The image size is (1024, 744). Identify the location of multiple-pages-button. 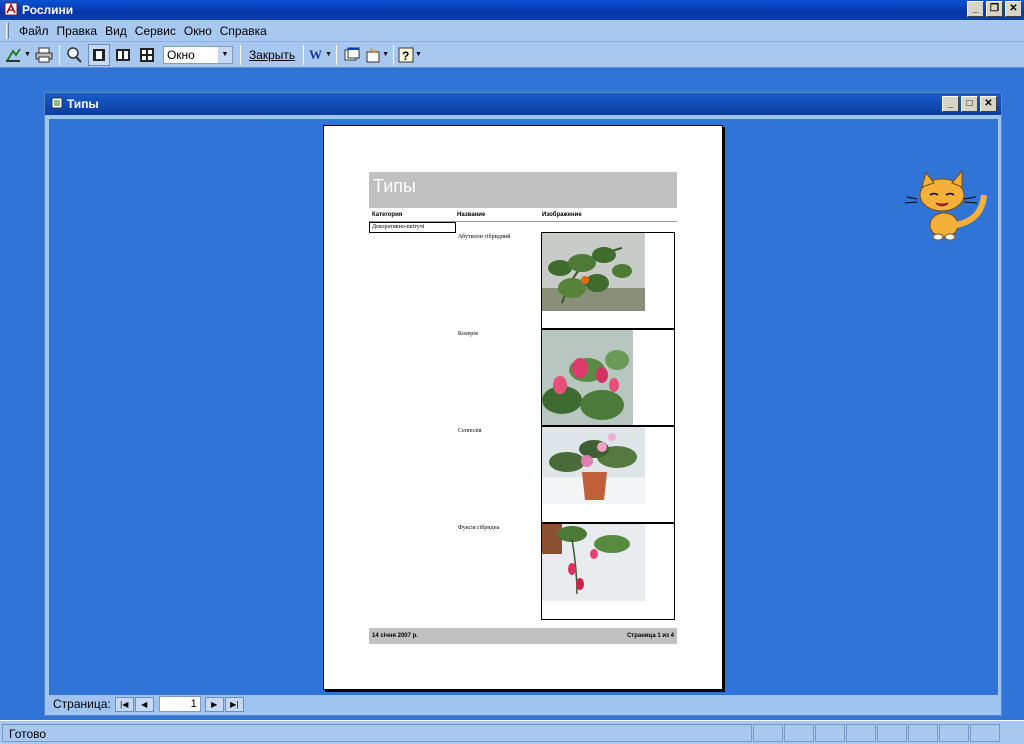
(147, 55).